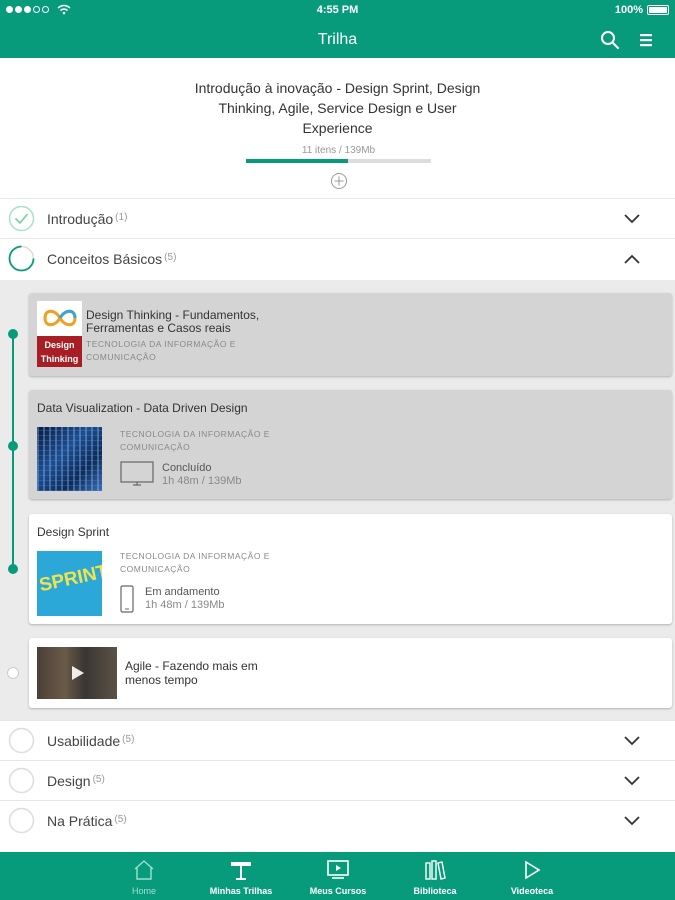 This screenshot has height=900, width=675. What do you see at coordinates (435, 891) in the screenshot?
I see `tab-label: Biblioteca` at bounding box center [435, 891].